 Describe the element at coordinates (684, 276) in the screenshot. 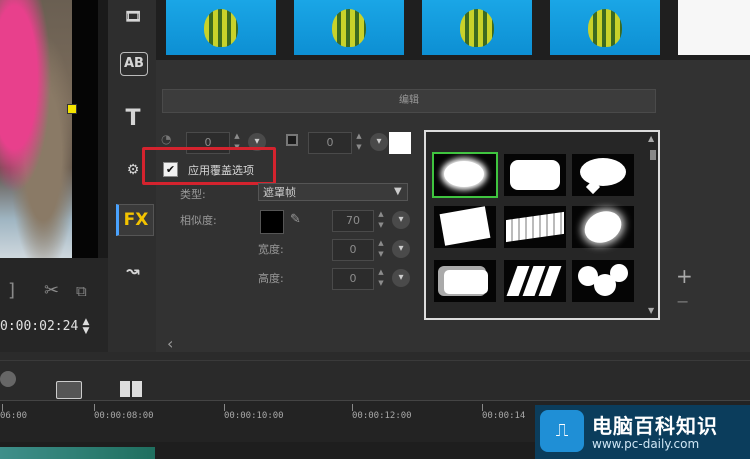

I see `add-button: +` at that location.